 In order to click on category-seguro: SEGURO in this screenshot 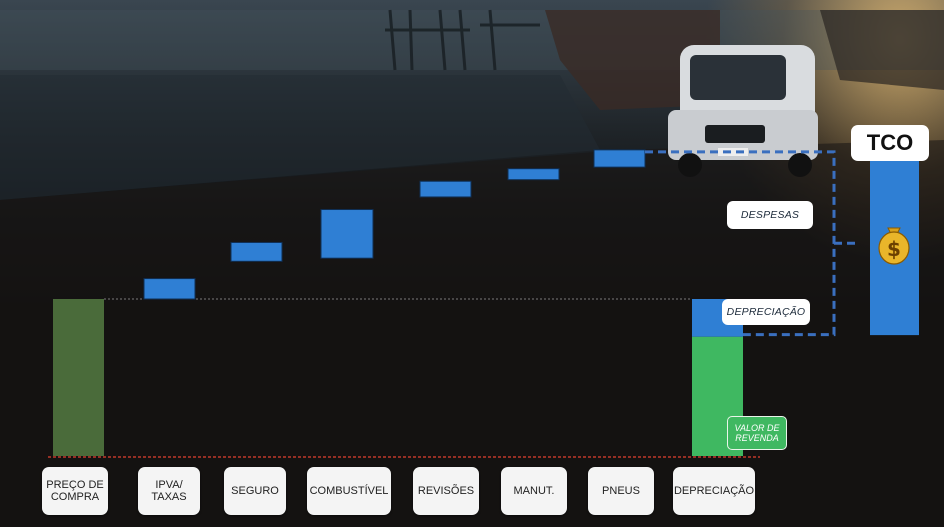, I will do `click(255, 491)`.